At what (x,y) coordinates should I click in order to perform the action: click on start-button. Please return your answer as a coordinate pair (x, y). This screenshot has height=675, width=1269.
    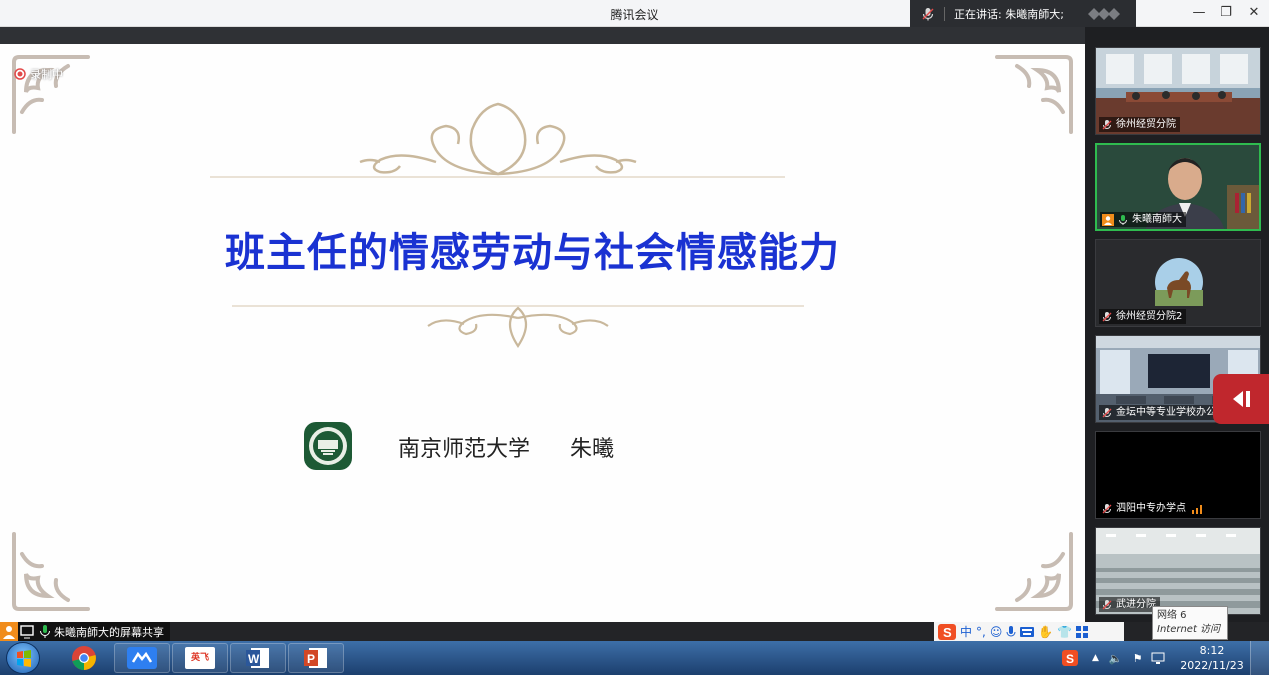
    Looking at the image, I should click on (23, 658).